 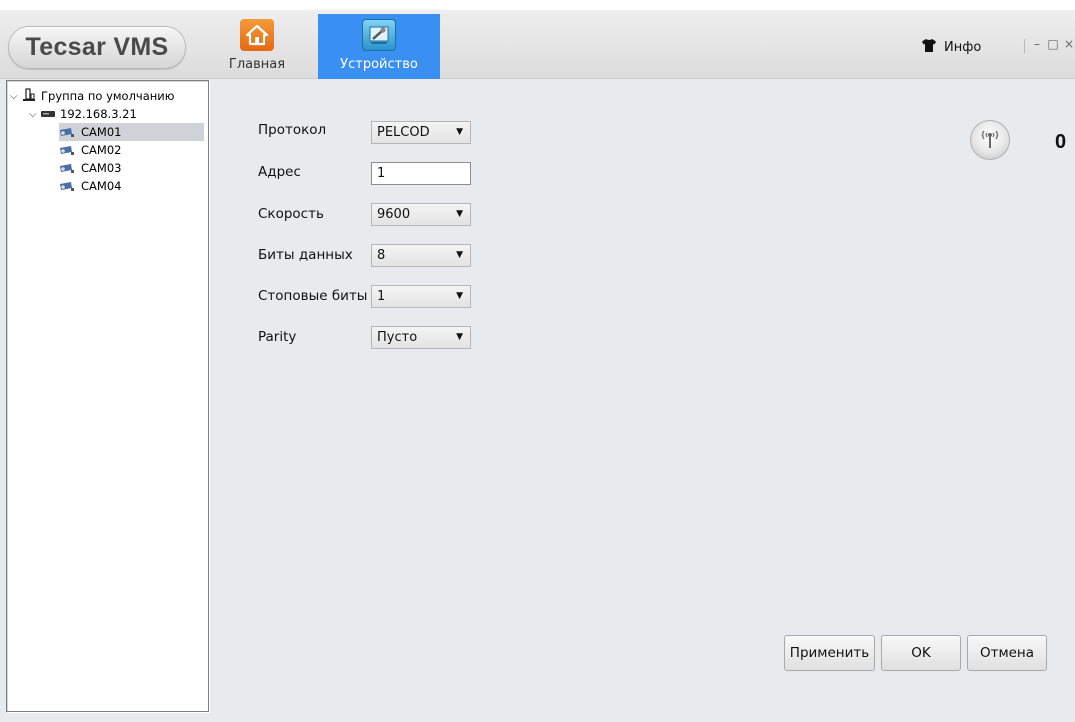 I want to click on tree-item-device: ⌵ 192.168.3.21, so click(x=83, y=114).